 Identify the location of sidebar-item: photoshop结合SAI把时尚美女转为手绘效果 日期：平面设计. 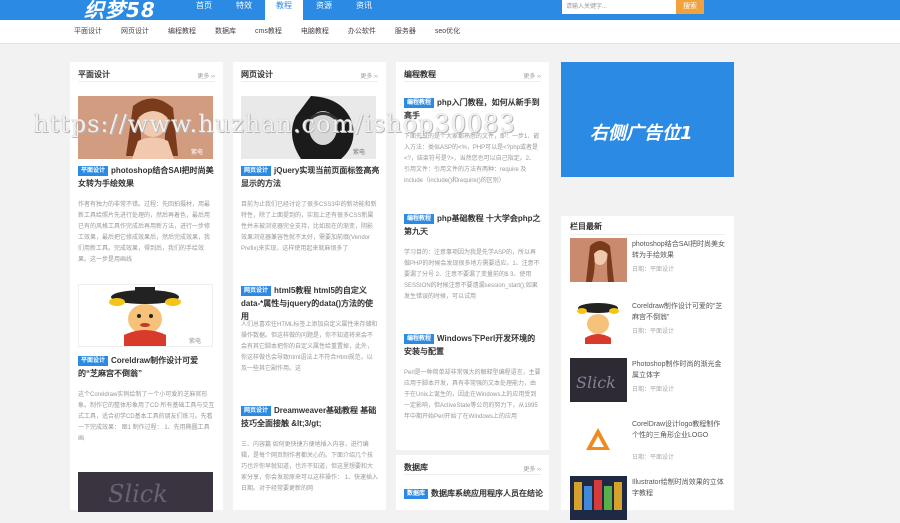
(650, 261).